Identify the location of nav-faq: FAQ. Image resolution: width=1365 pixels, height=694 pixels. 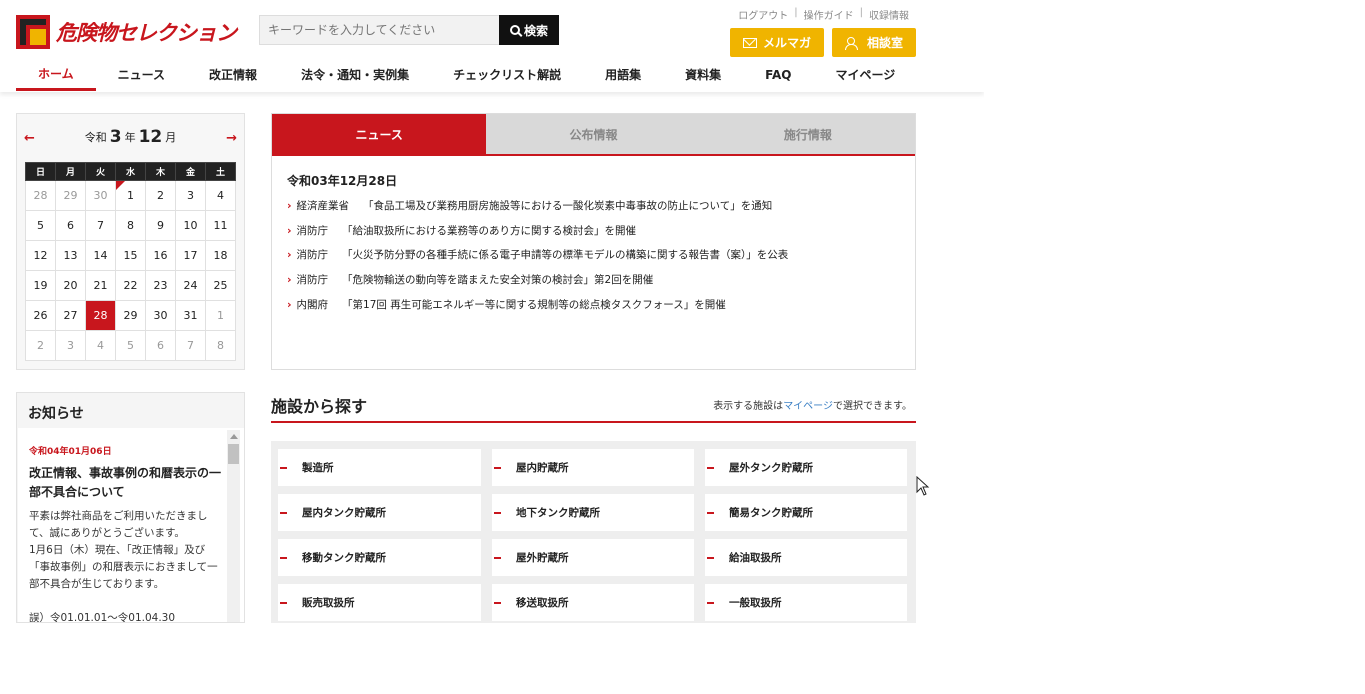
(778, 74).